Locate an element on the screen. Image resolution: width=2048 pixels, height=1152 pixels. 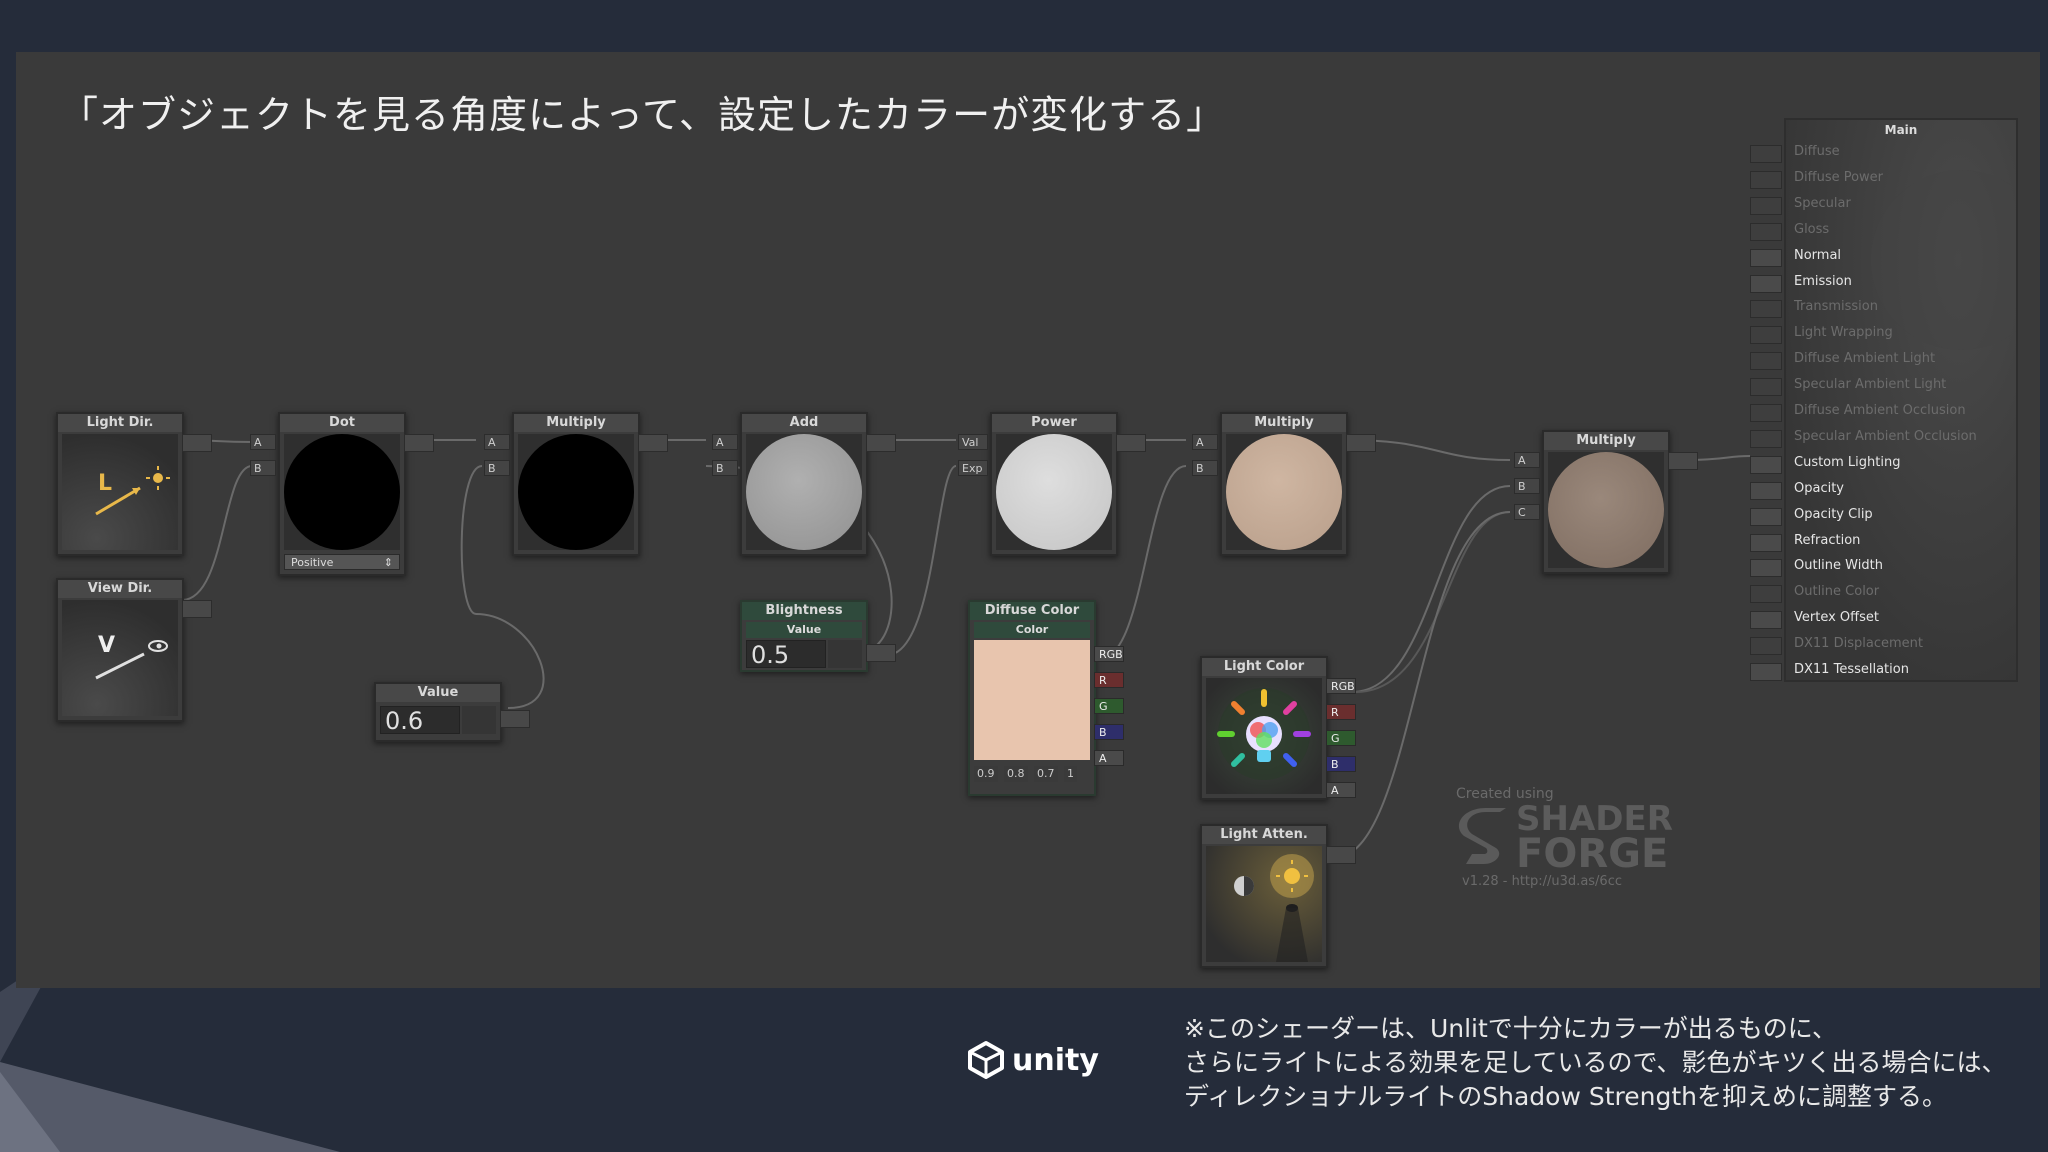
main-input-row: Opacity is located at coordinates (1883, 490).